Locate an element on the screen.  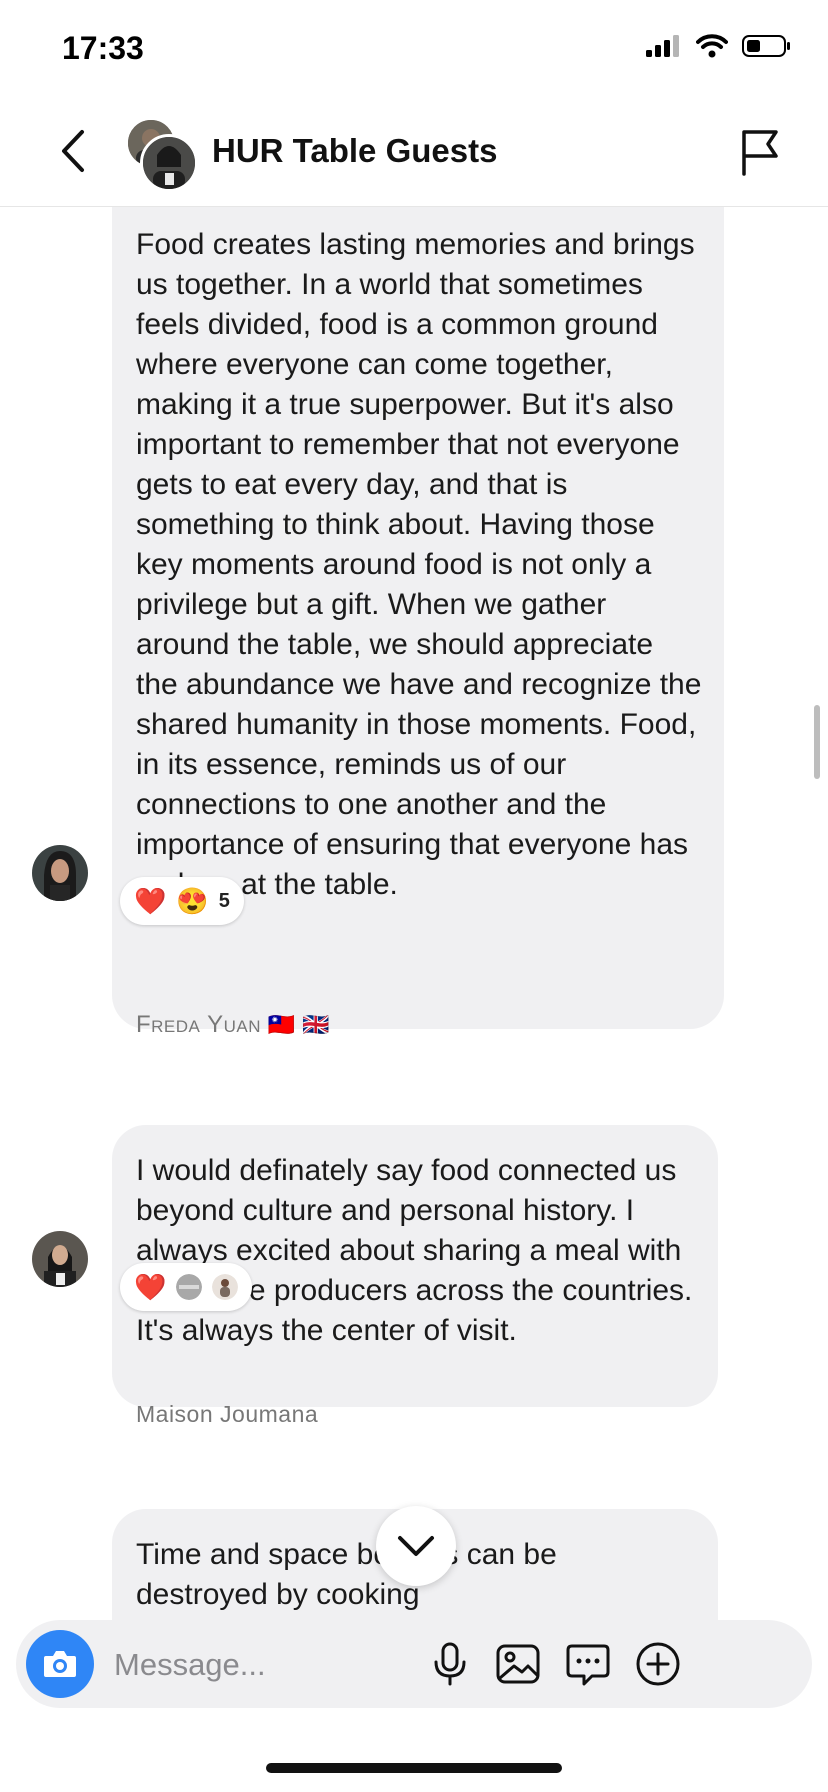
chevron-left-icon is located at coordinates (73, 151).